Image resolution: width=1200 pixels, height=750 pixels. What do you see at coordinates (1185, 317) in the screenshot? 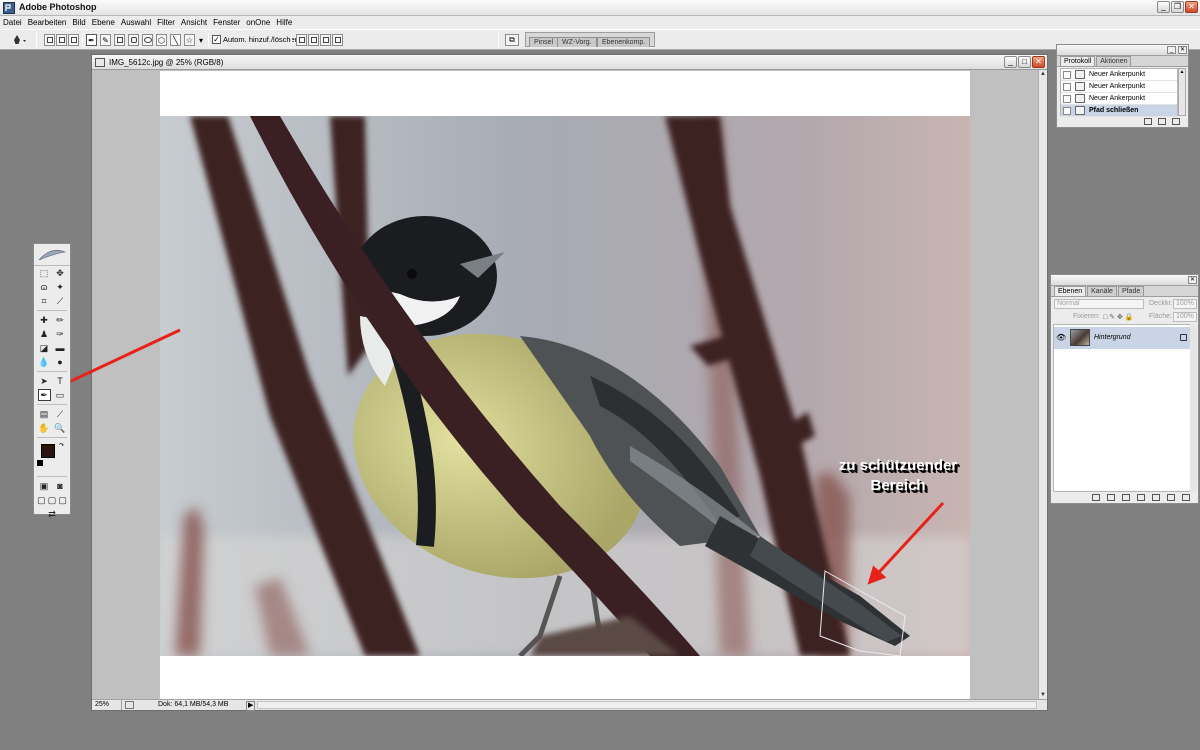
I see `fill-field: 100%` at bounding box center [1185, 317].